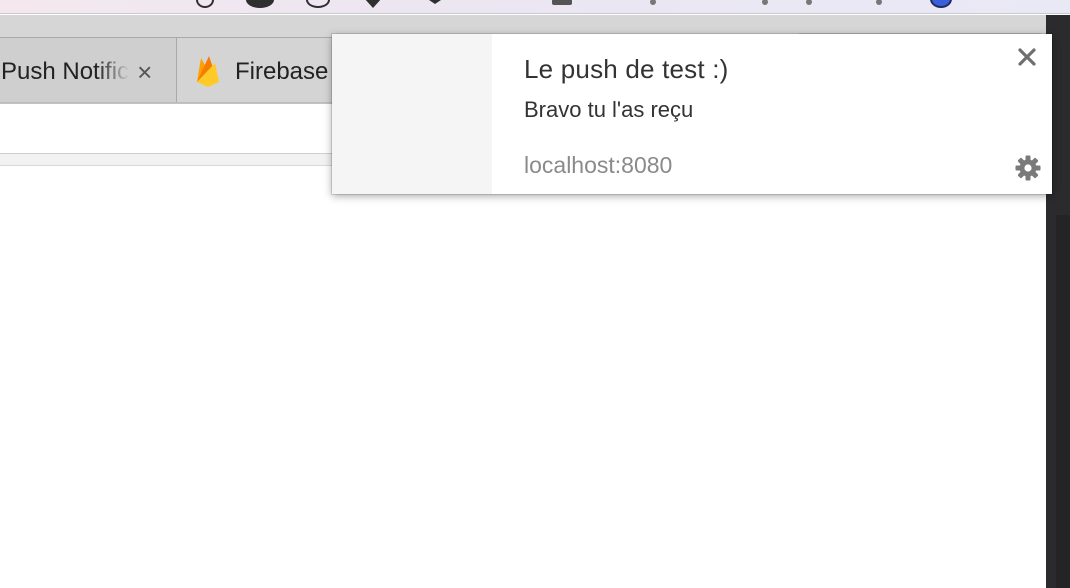 The image size is (1070, 588). Describe the element at coordinates (65, 71) in the screenshot. I see `tab-title: Push Notific` at that location.